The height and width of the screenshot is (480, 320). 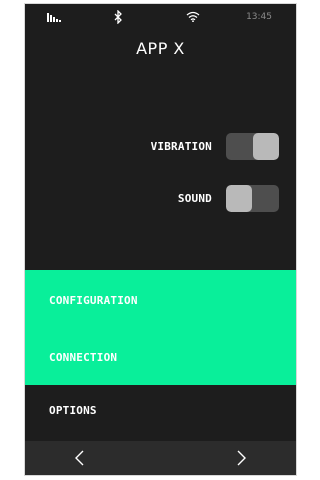 I want to click on menu-item-options: OPTIONS, so click(x=73, y=410).